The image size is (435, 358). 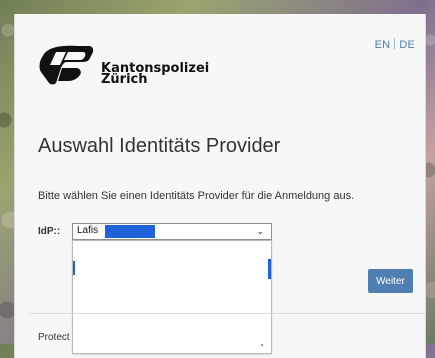 I want to click on language-de-link: DE, so click(x=407, y=45).